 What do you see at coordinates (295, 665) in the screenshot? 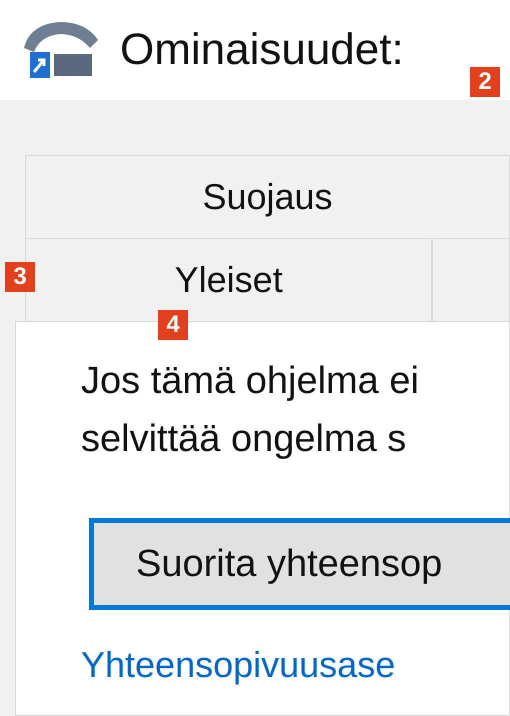
I see `settings-link: Yhteensopivuusase` at bounding box center [295, 665].